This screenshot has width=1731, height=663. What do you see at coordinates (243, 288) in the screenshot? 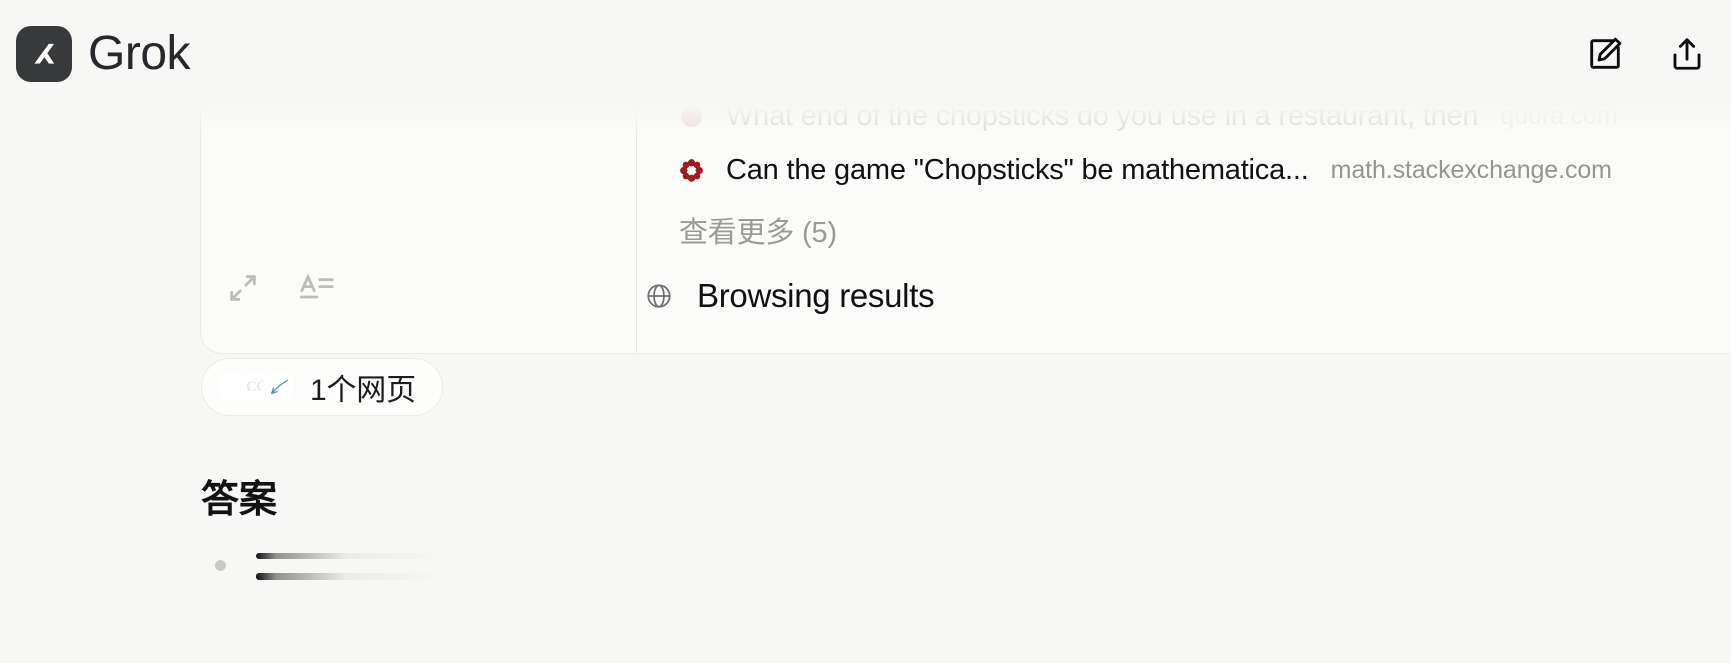
I see `expand-arrows-icon` at bounding box center [243, 288].